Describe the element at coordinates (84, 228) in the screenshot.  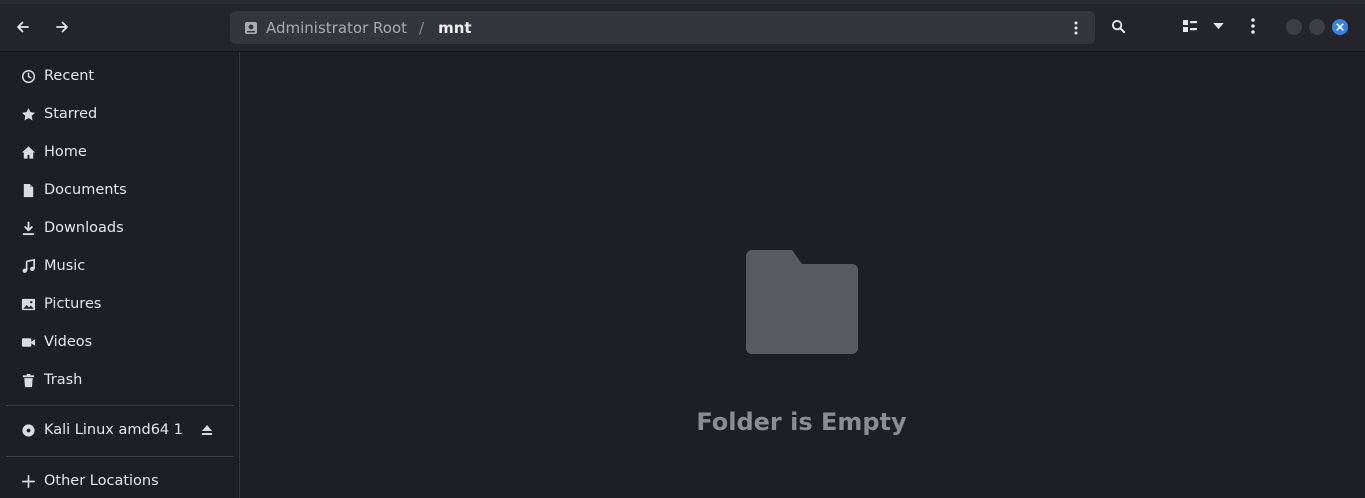
I see `sidebar-item-label: Downloads` at that location.